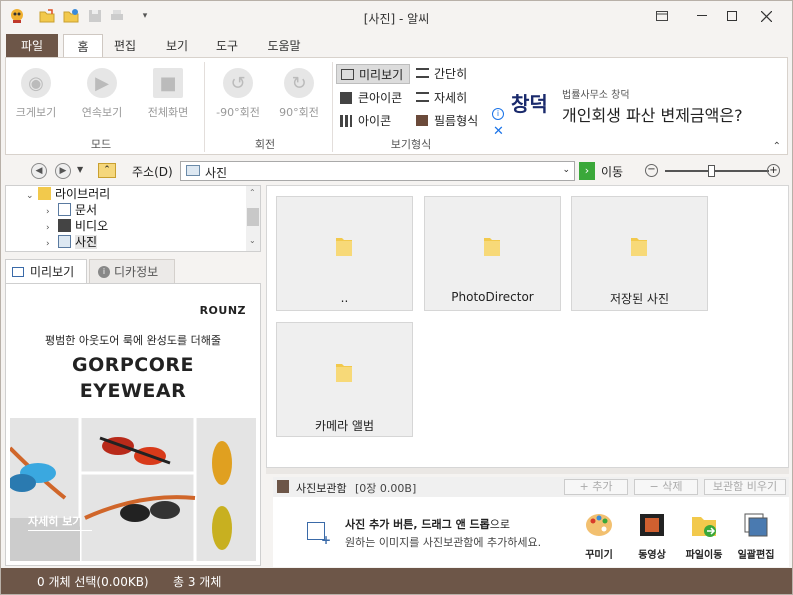 The width and height of the screenshot is (793, 595). Describe the element at coordinates (133, 391) in the screenshot. I see `banner-title-2: EYEWEAR` at that location.